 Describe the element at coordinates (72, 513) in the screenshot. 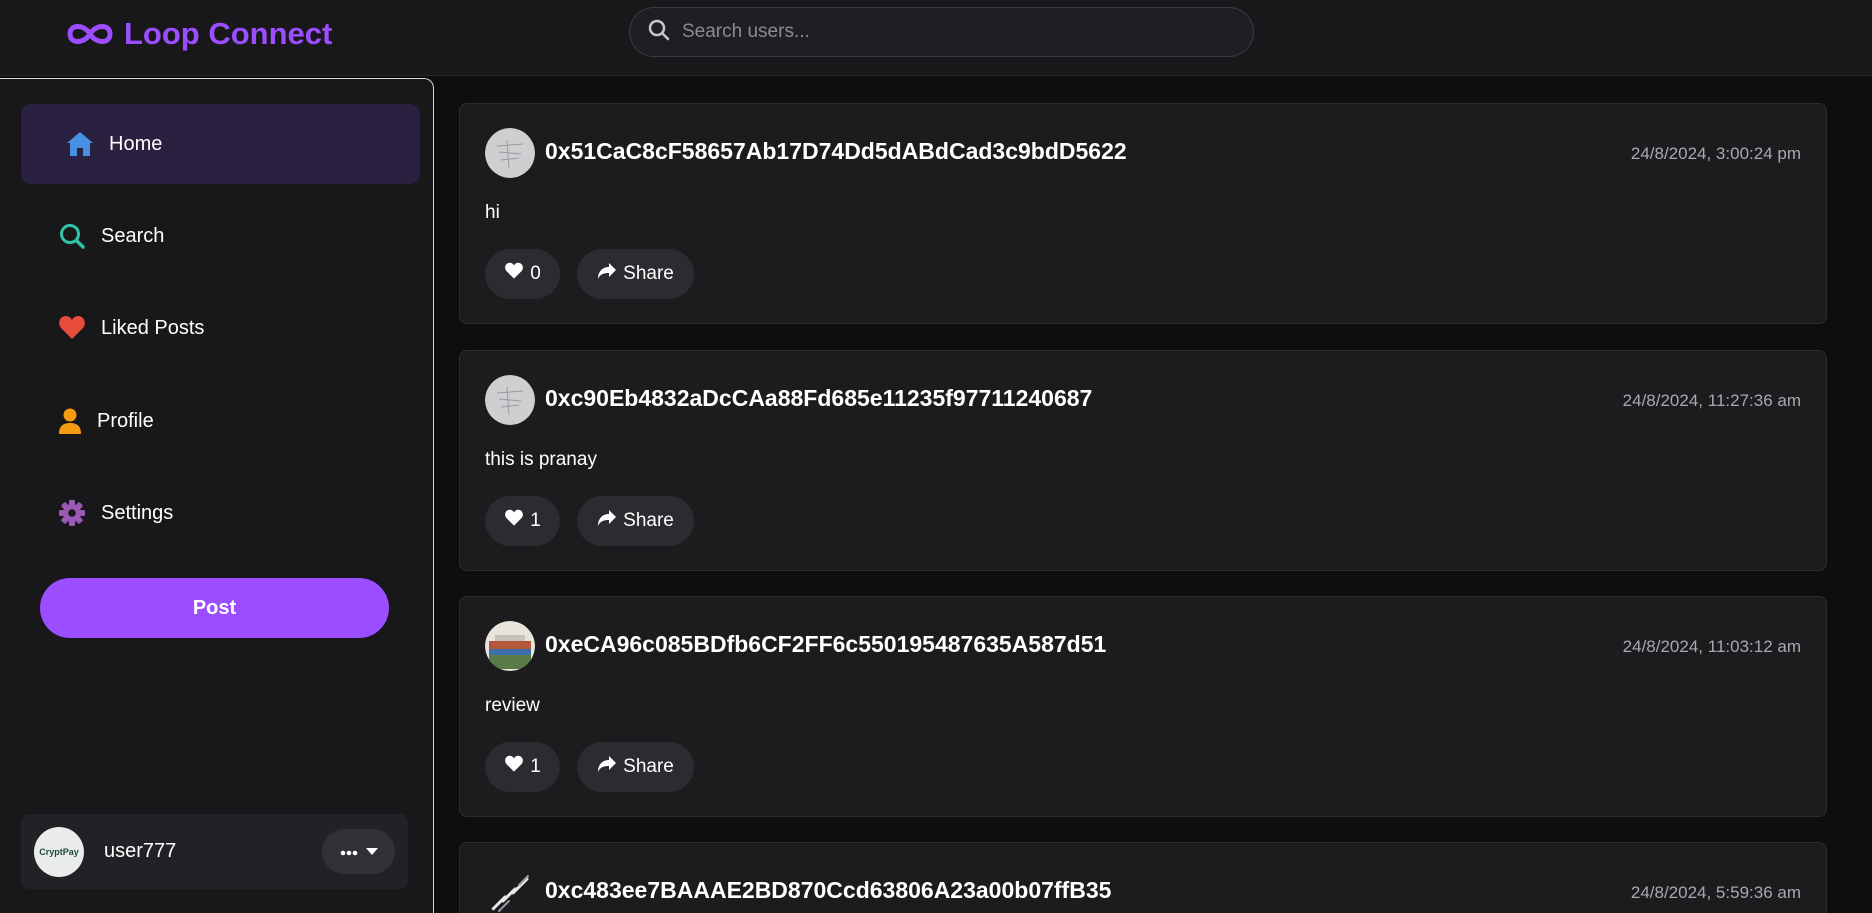

I see `gear-icon` at that location.